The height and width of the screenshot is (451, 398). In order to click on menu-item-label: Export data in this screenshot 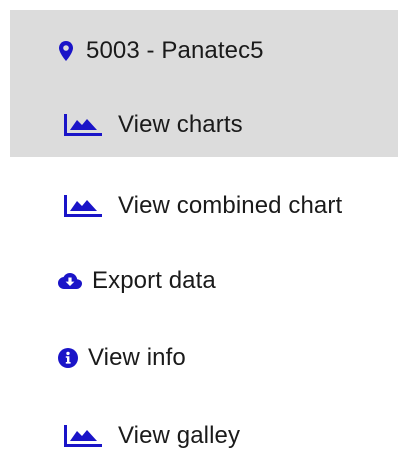, I will do `click(154, 280)`.